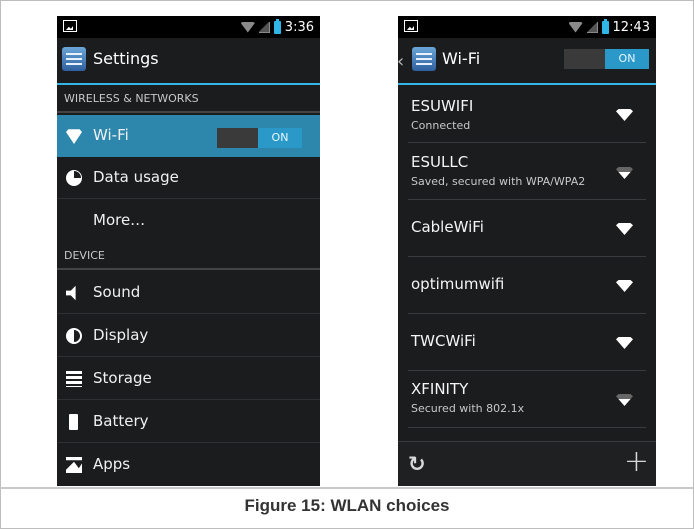 Image resolution: width=694 pixels, height=529 pixels. Describe the element at coordinates (74, 136) in the screenshot. I see `wifi-icon` at that location.